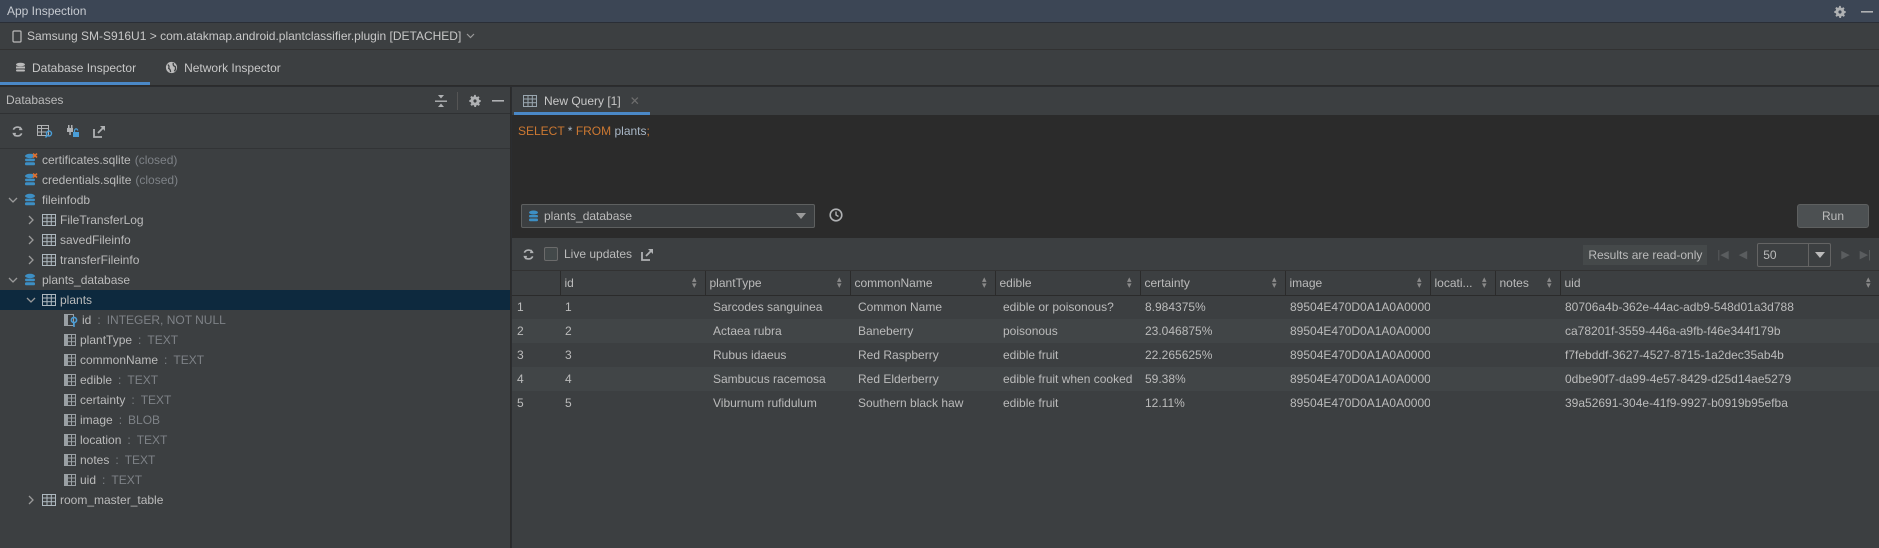 The height and width of the screenshot is (548, 1879). What do you see at coordinates (255, 460) in the screenshot?
I see `tree-item: notes: TEXT` at bounding box center [255, 460].